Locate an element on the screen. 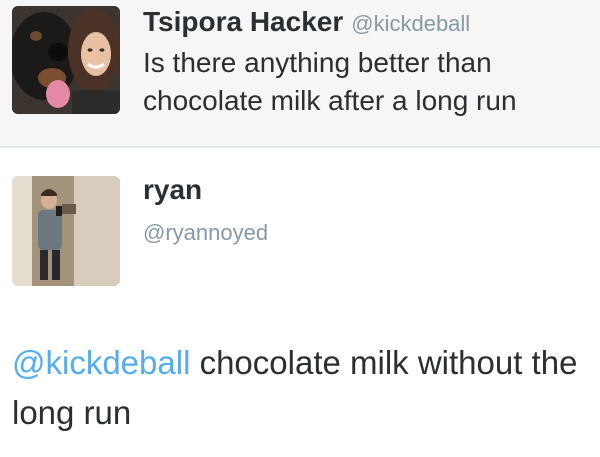 The height and width of the screenshot is (457, 600). avatar-photo-mirror-selfie is located at coordinates (66, 231).